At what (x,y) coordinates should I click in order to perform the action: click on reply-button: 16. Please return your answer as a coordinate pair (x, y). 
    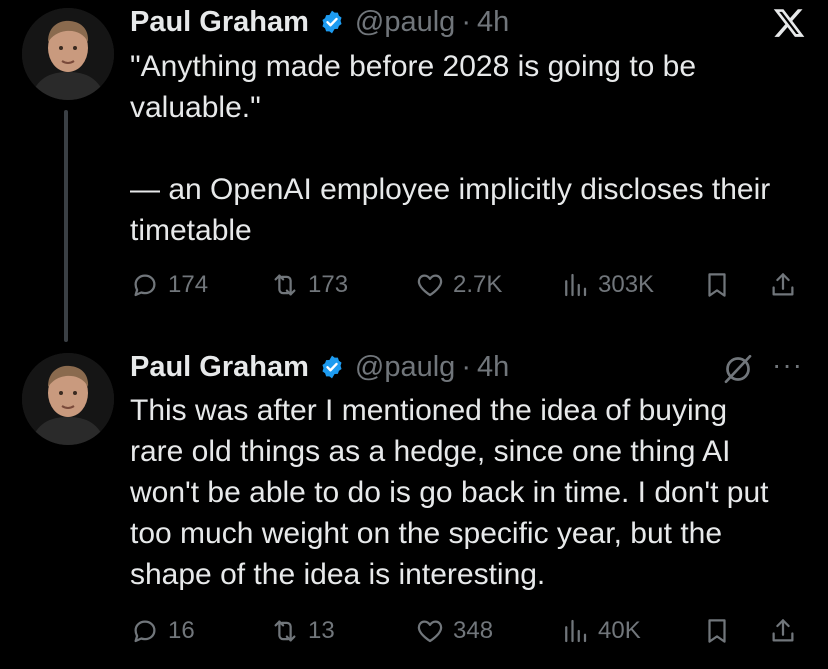
    Looking at the image, I should click on (162, 631).